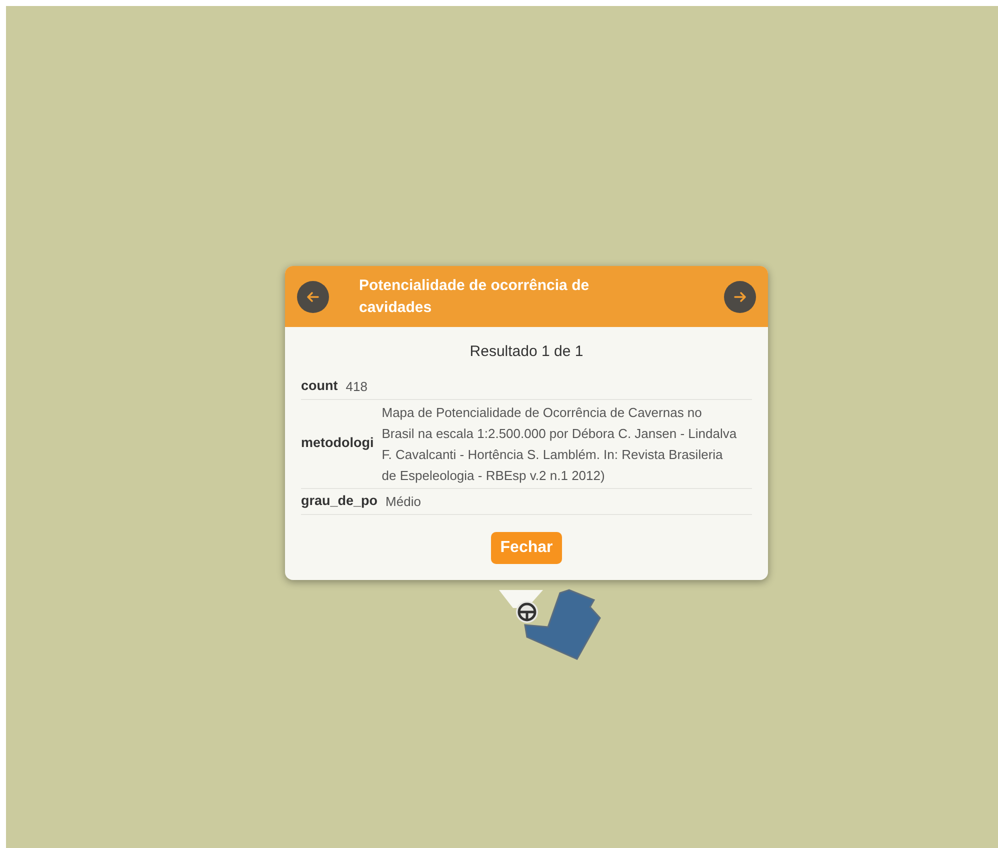 The image size is (998, 848). I want to click on field-value: Mapa de Potencialidade de Ocorrência de Cavernas no Brasil na escala 1:2.500.000 por Débora C. Jansen - Lindalva F. Cavalcanti - Hortência S. Lamblém. In: Revista Brasileria de Espeleologia - RBEsp v.2 n.1 2012), so click(560, 444).